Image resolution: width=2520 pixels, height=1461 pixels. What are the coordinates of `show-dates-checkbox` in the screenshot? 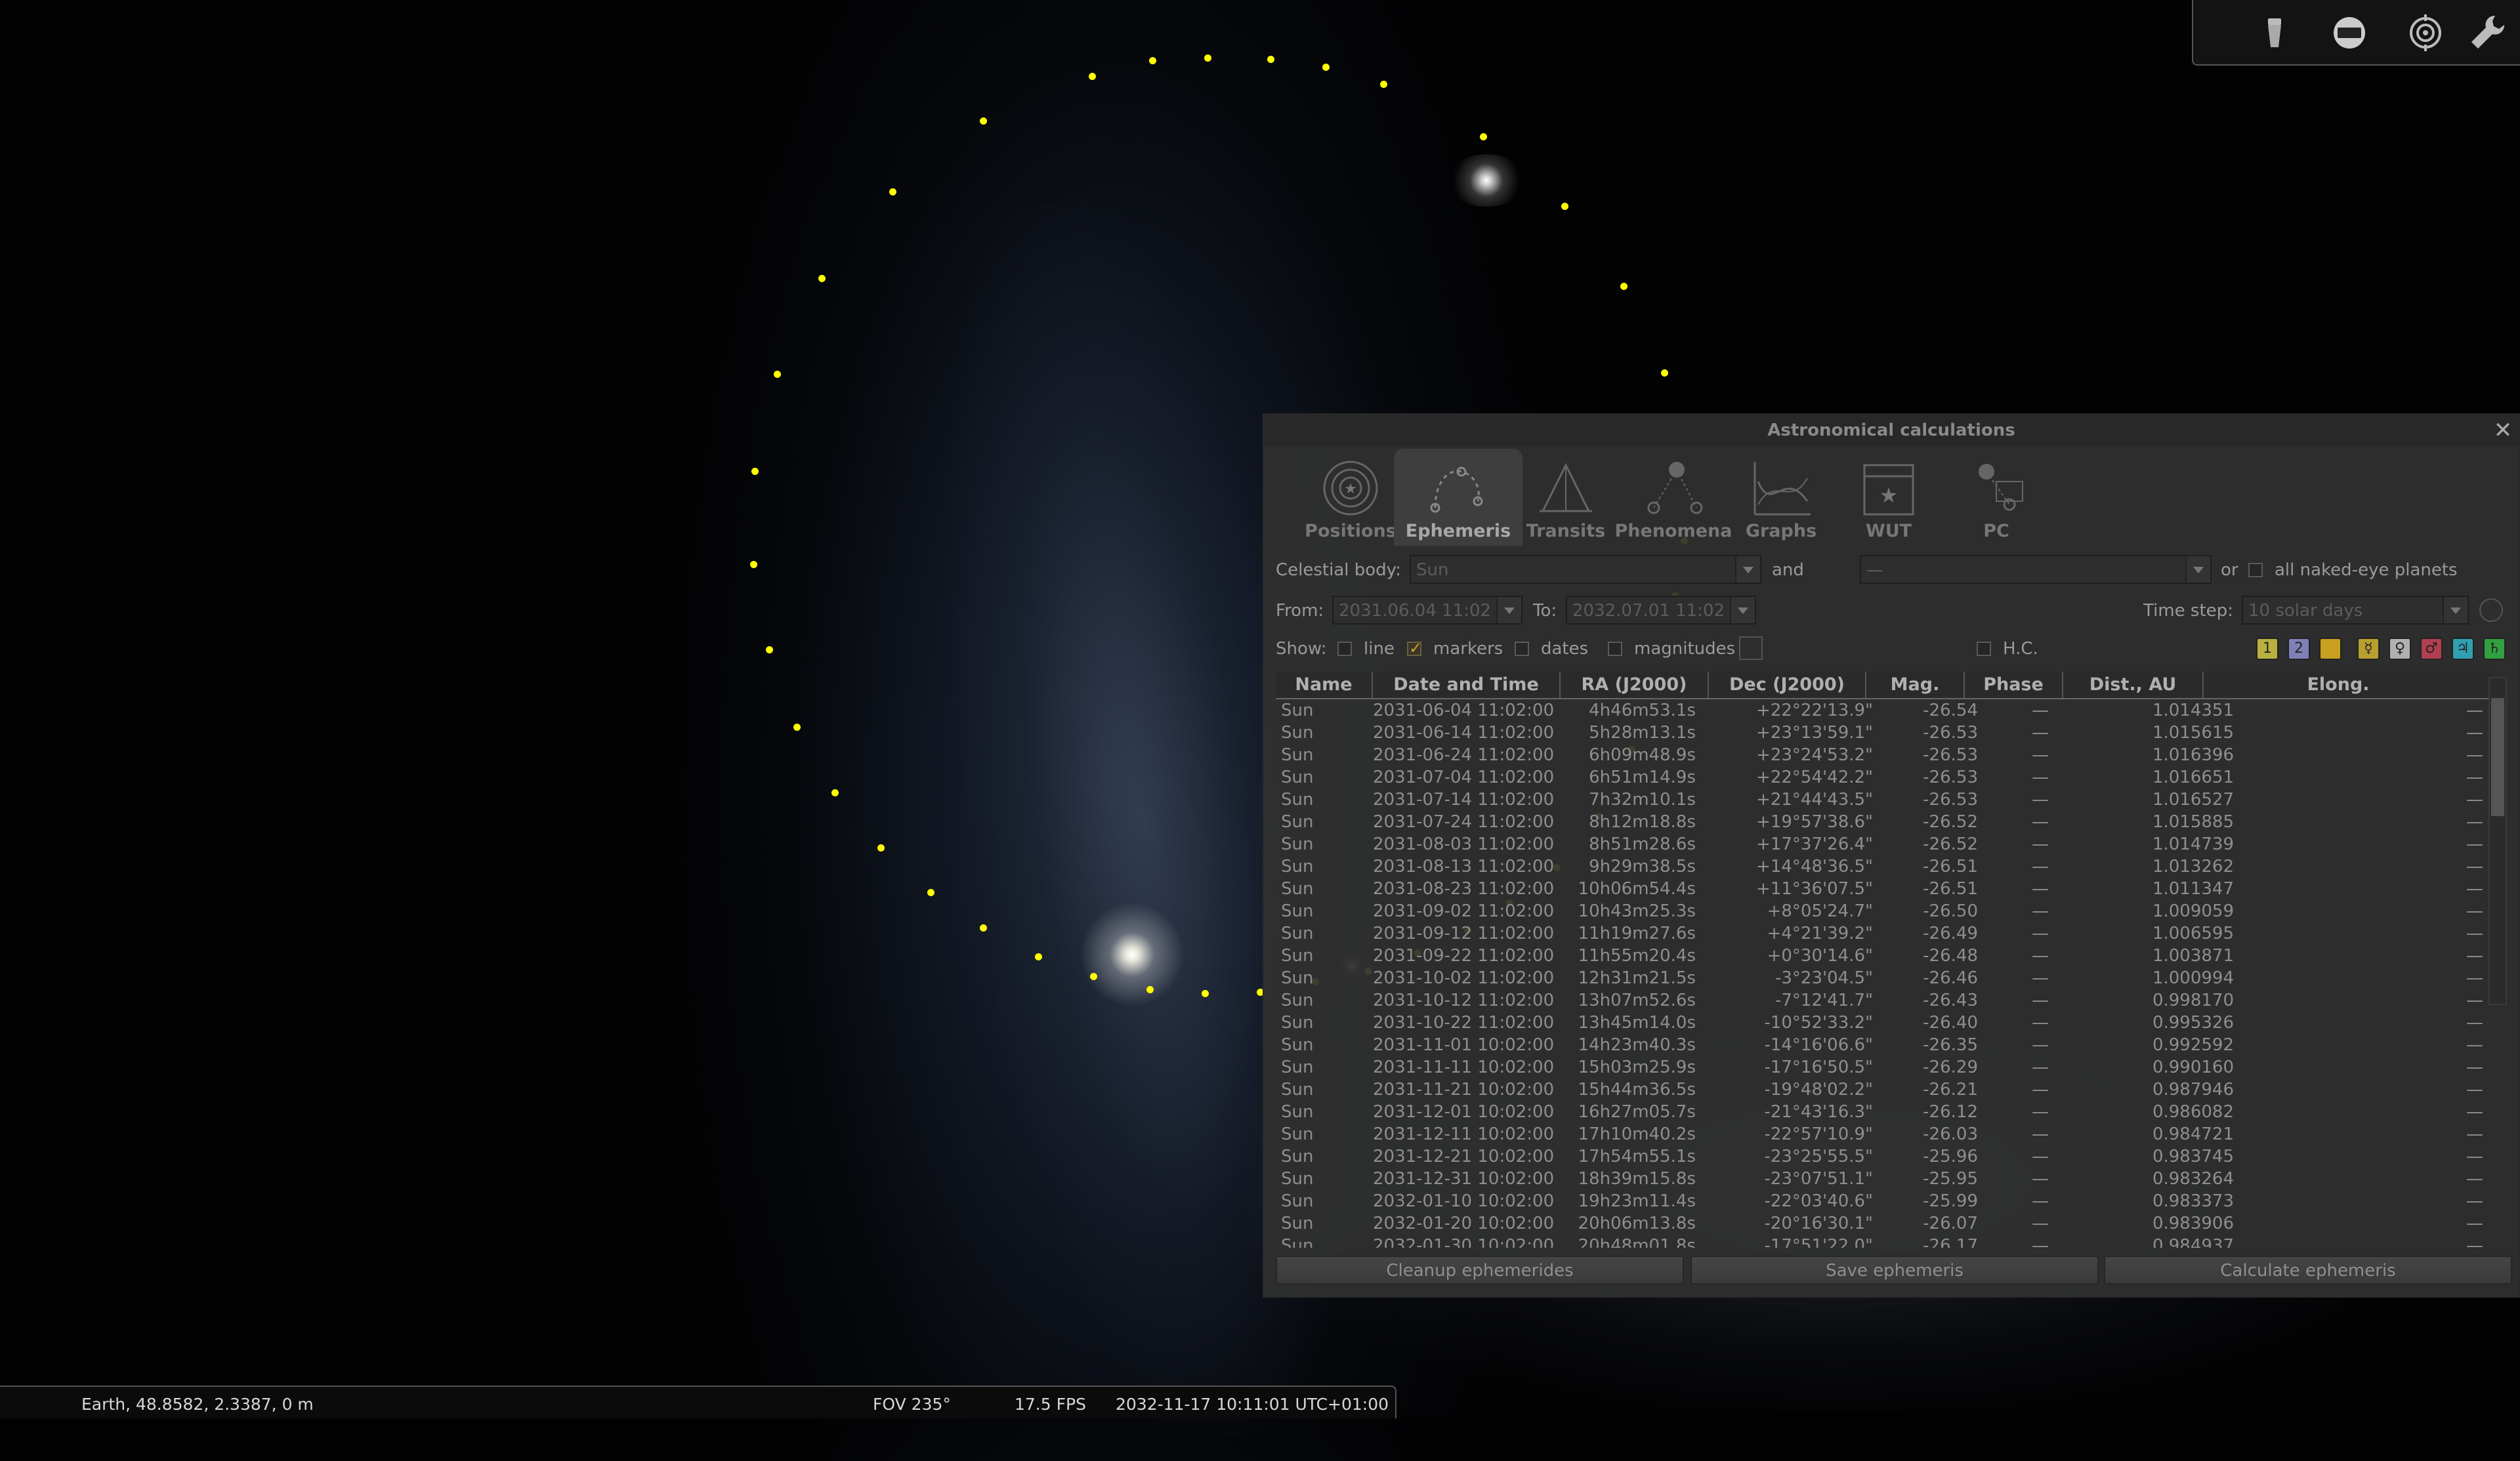 It's located at (1522, 649).